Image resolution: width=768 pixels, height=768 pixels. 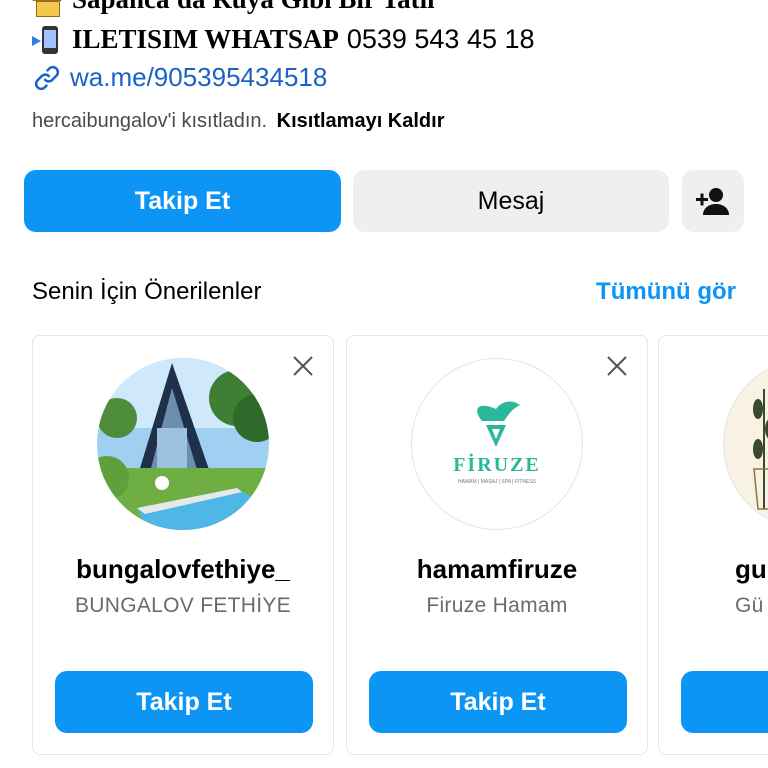 I want to click on see-all-link: Tümünü gör, so click(x=666, y=292).